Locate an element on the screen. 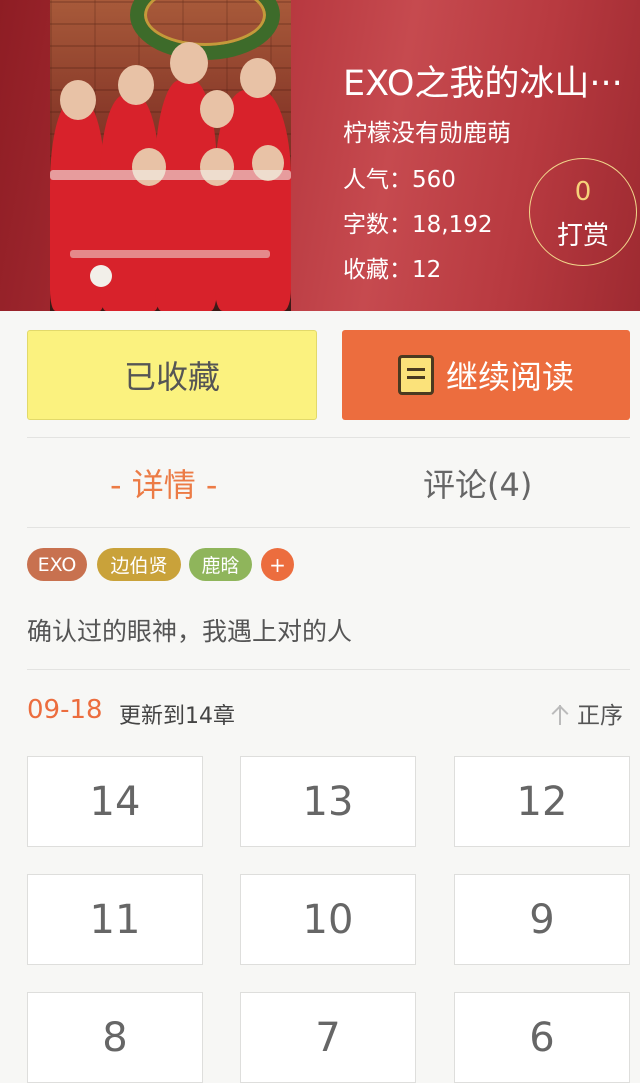 This screenshot has width=640, height=1083. stat-word-count: 字数：18,192 is located at coordinates (418, 225).